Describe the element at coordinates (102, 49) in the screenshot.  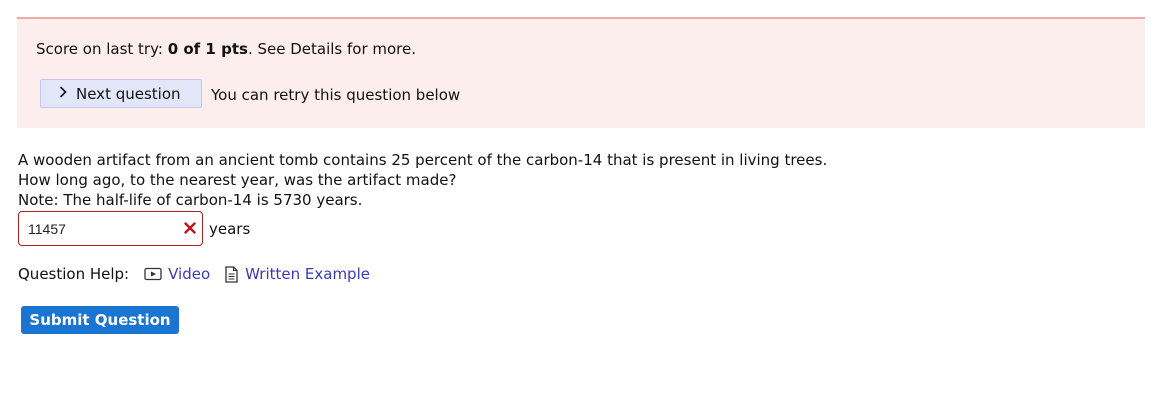
I see `score-prefix: Score on last try:` at that location.